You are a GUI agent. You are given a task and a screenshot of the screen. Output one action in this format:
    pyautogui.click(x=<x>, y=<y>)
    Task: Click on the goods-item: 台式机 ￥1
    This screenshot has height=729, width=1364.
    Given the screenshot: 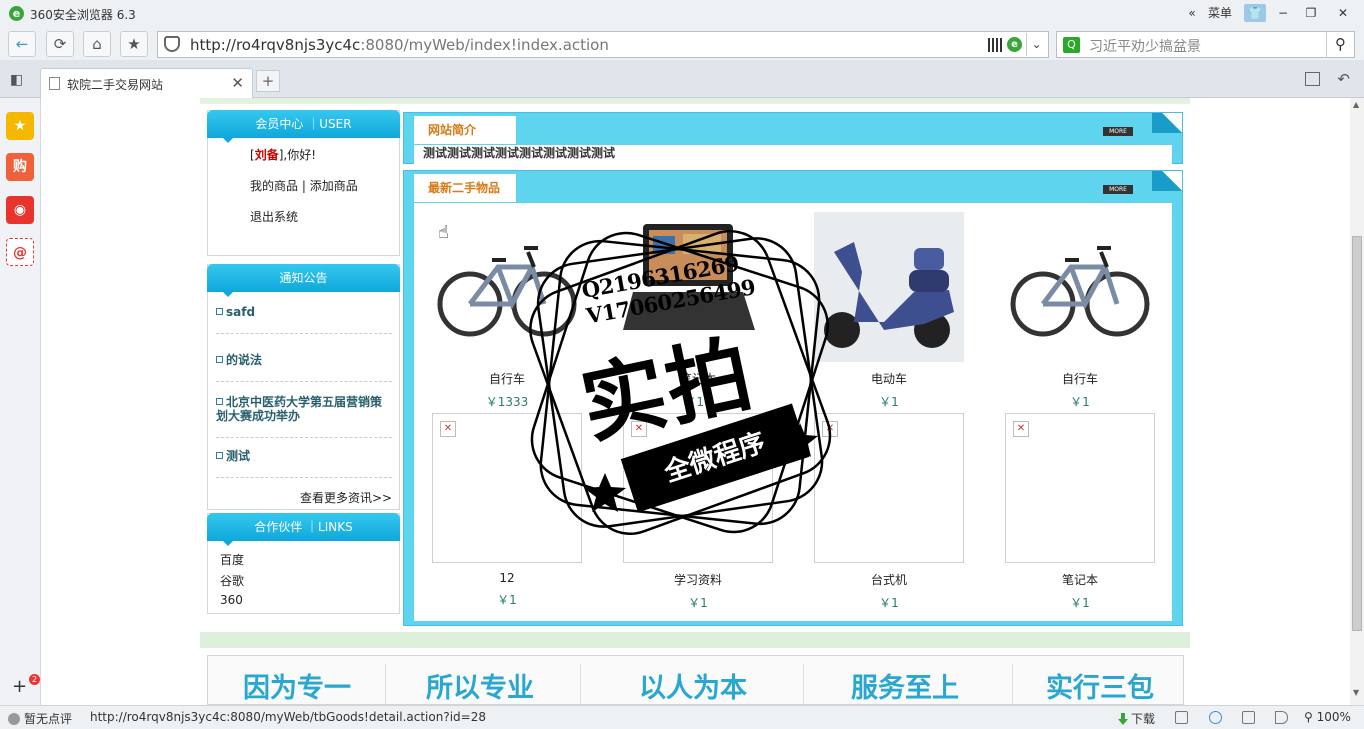 What is the action you would take?
    pyautogui.click(x=889, y=512)
    